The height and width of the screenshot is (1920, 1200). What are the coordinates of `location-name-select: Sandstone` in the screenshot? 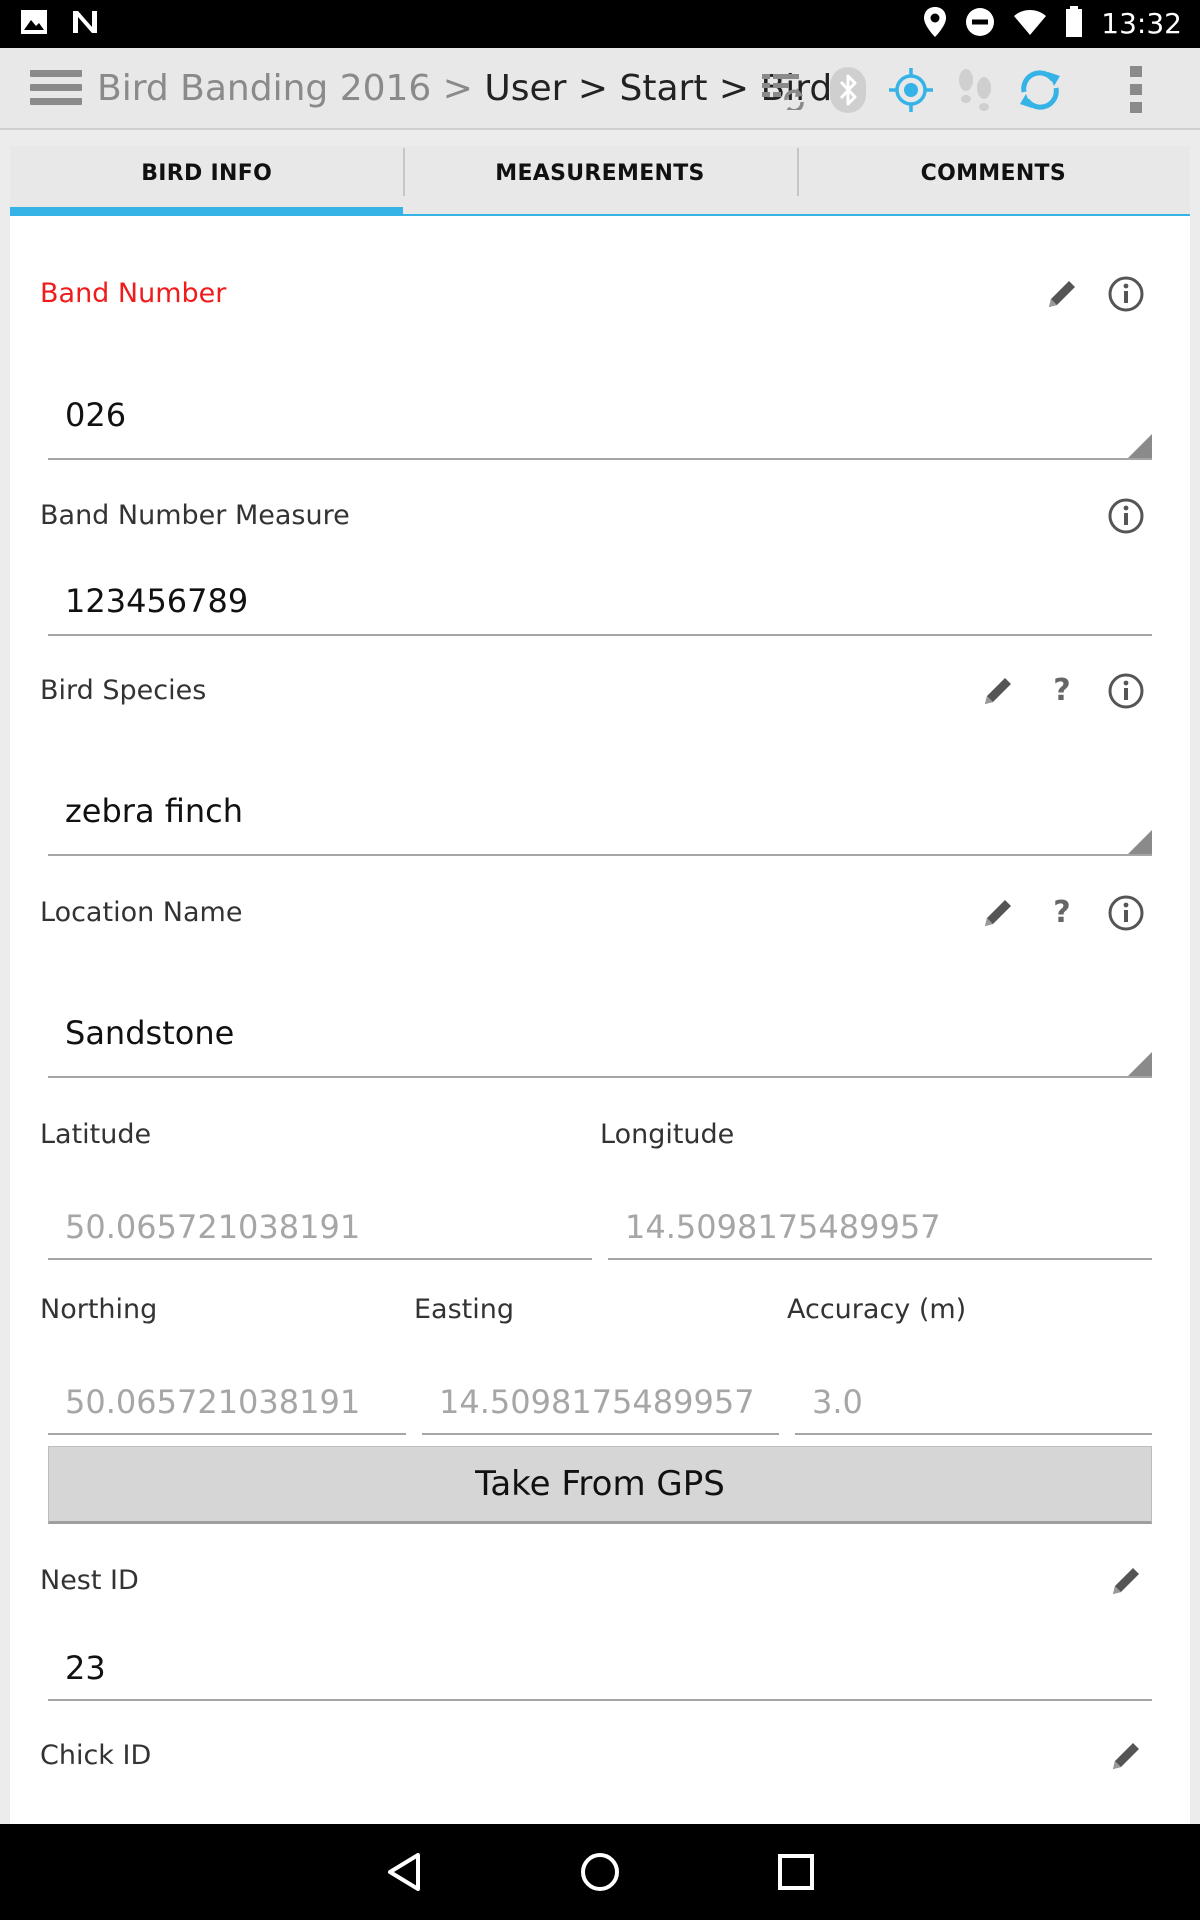 It's located at (600, 1031).